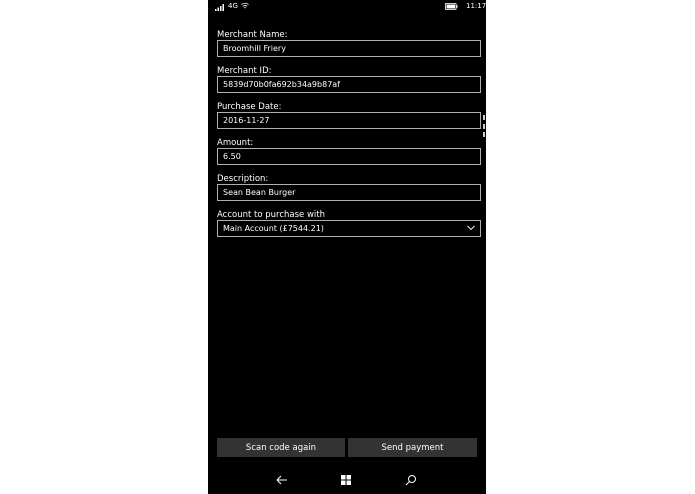  Describe the element at coordinates (249, 107) in the screenshot. I see `purchase-date-label: Purchase Date:` at that location.